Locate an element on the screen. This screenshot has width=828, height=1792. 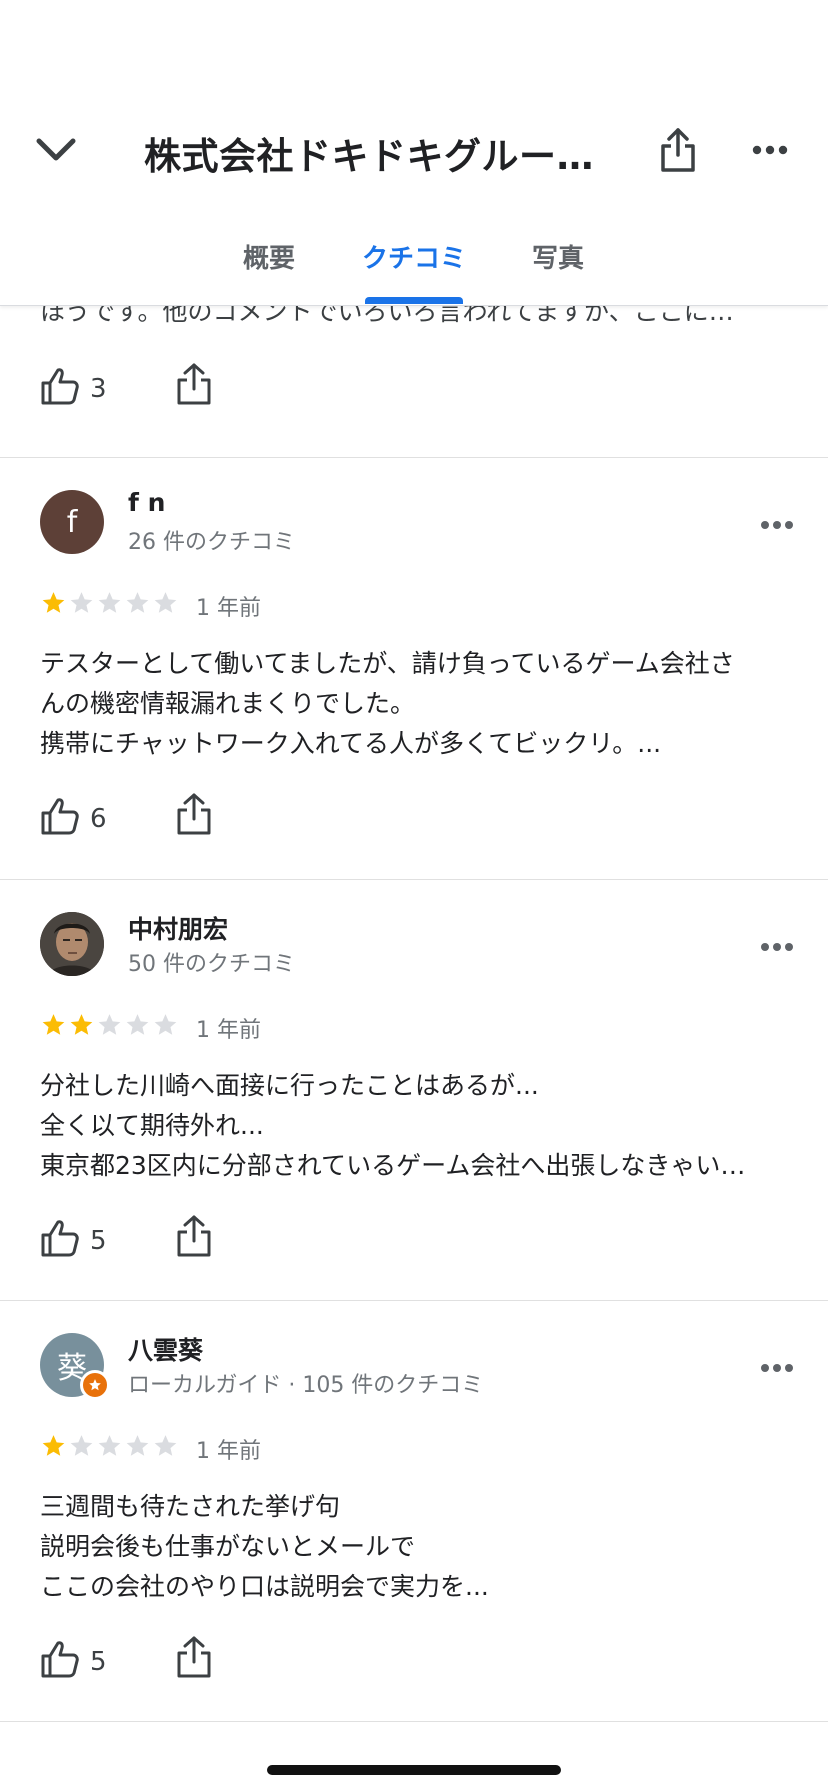
review-actions: 6 is located at coordinates (190, 819).